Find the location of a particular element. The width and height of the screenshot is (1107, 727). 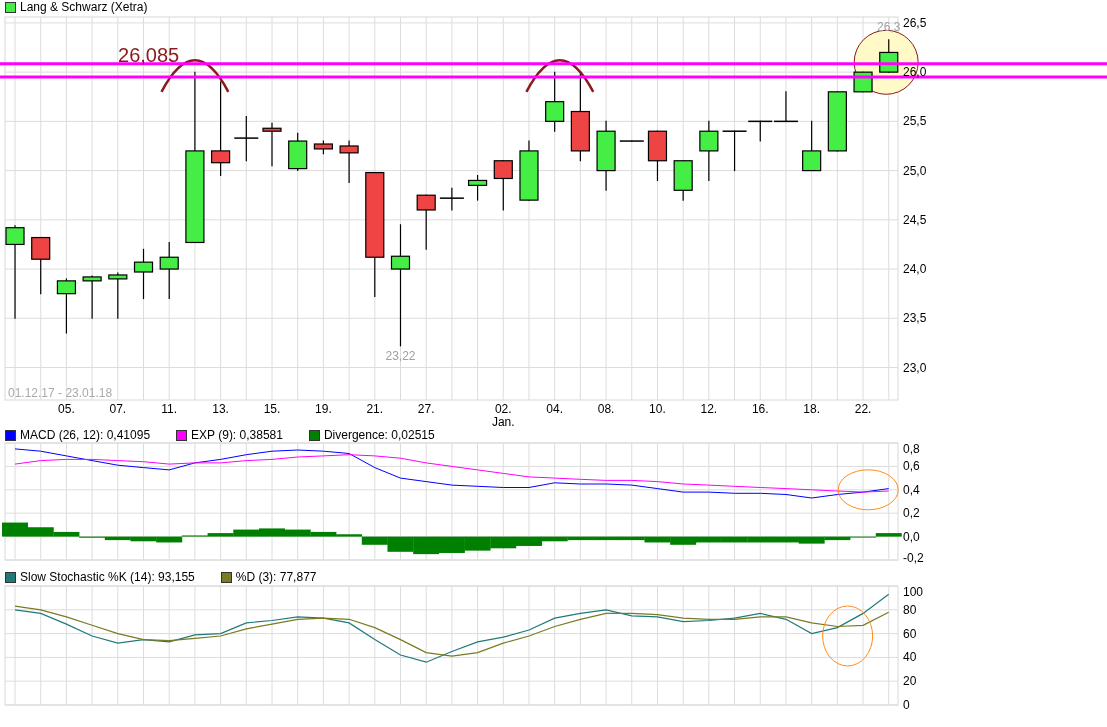

axis-label: 05. is located at coordinates (66, 409).